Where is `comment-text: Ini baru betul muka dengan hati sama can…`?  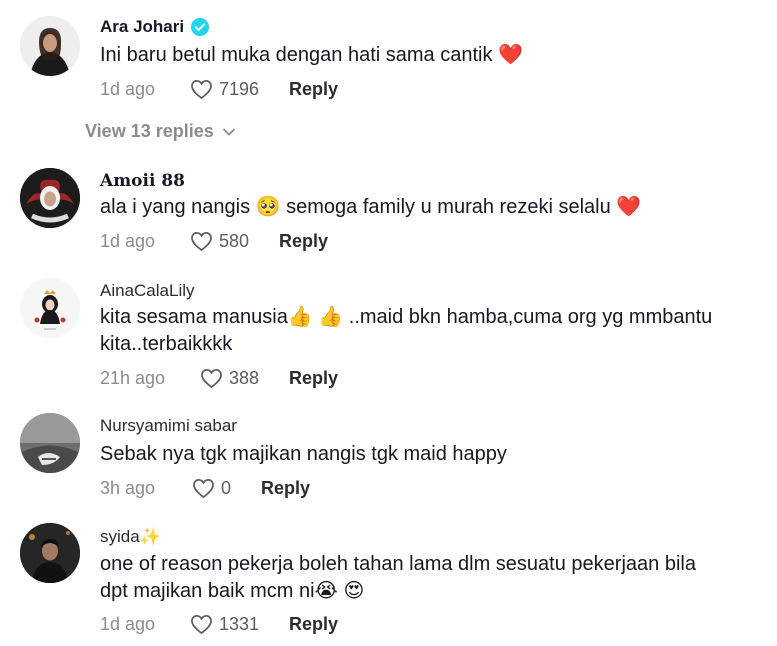 comment-text: Ini baru betul muka dengan hati sama can… is located at coordinates (311, 55).